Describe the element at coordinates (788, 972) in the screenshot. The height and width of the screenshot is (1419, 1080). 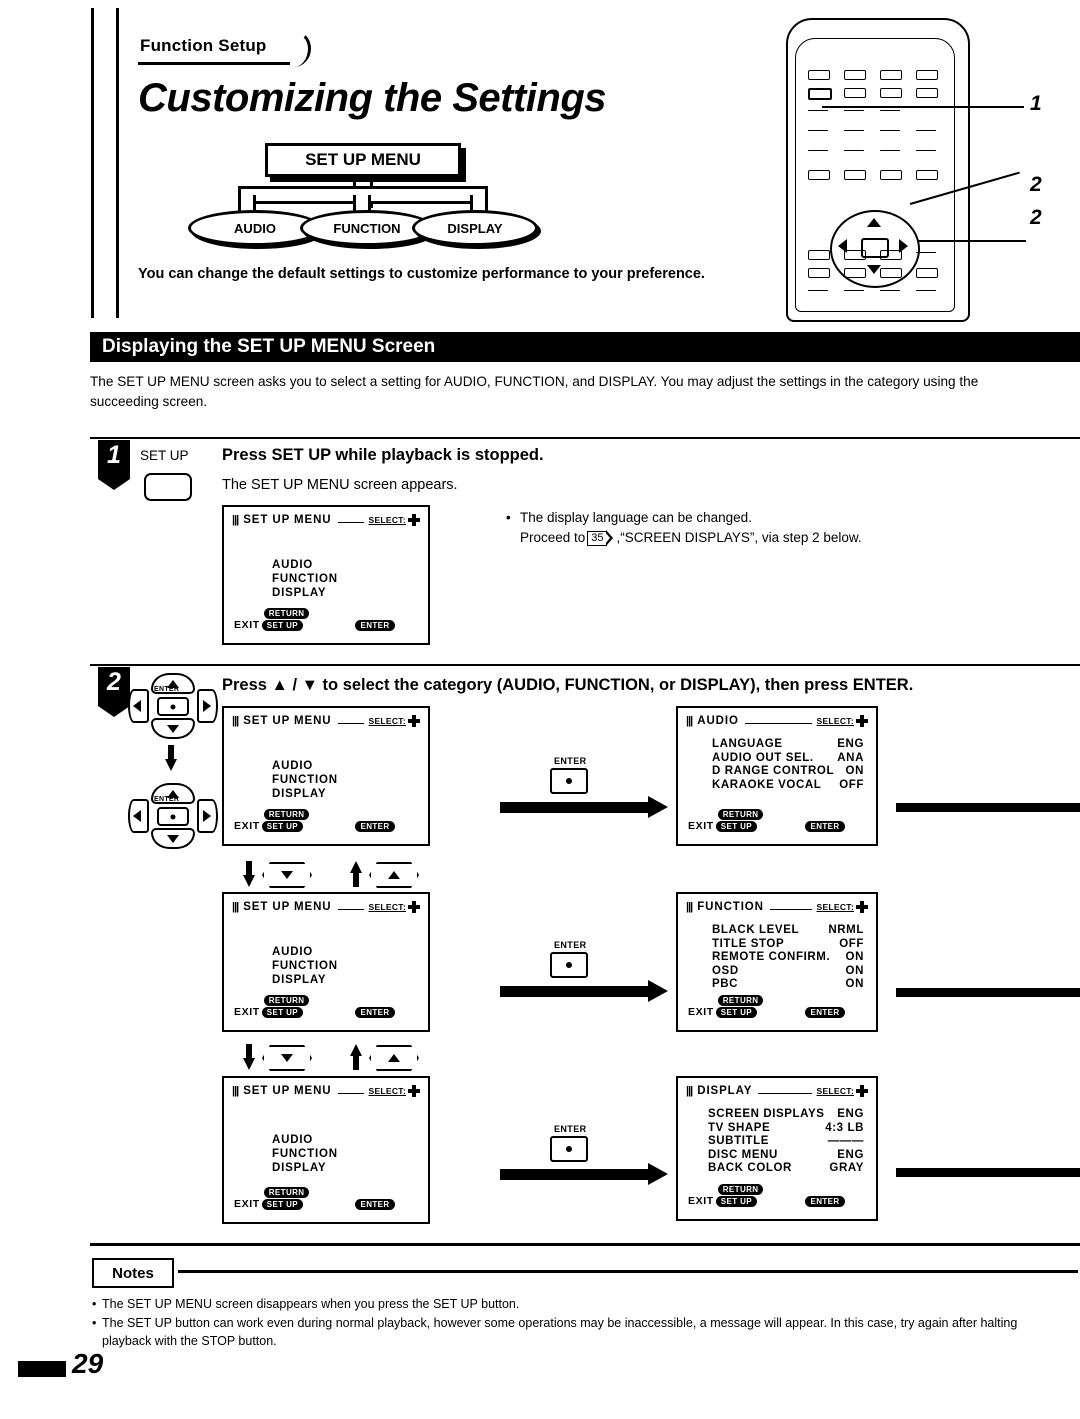
I see `osd-setting-row: OSD ON` at that location.